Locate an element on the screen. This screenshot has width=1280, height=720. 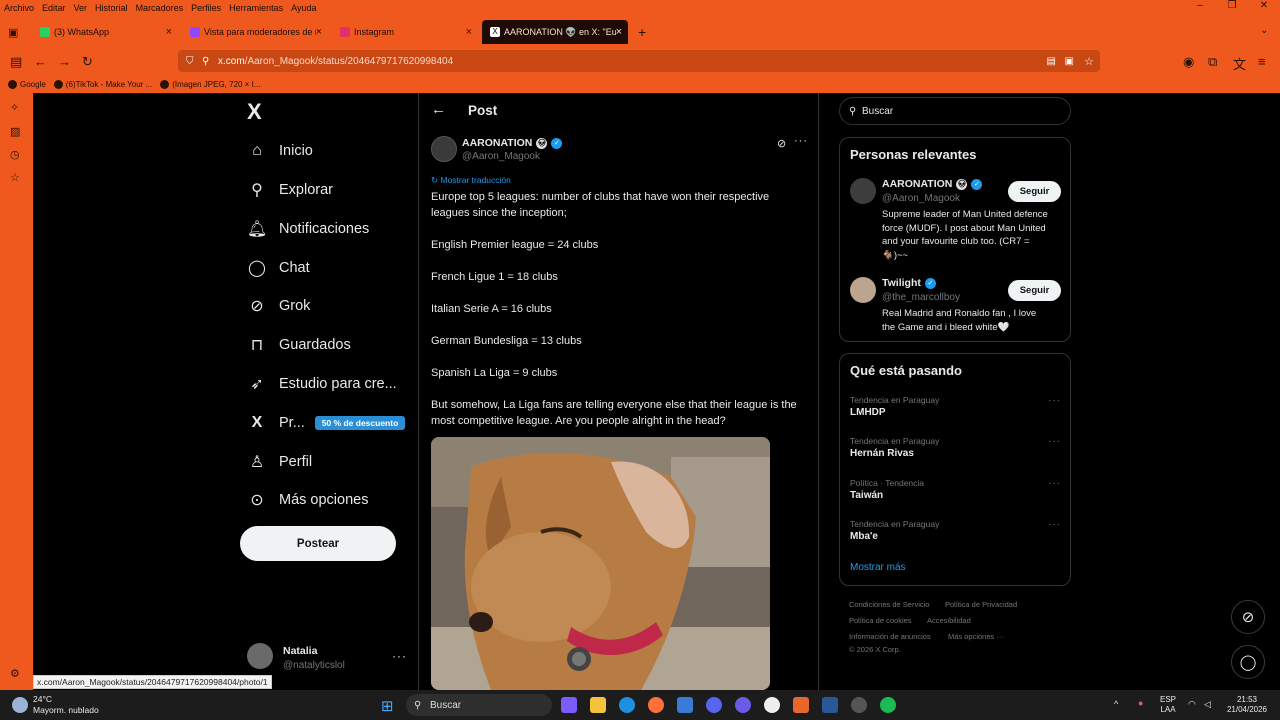
save-icon: ▨ is located at coordinates (15, 131).